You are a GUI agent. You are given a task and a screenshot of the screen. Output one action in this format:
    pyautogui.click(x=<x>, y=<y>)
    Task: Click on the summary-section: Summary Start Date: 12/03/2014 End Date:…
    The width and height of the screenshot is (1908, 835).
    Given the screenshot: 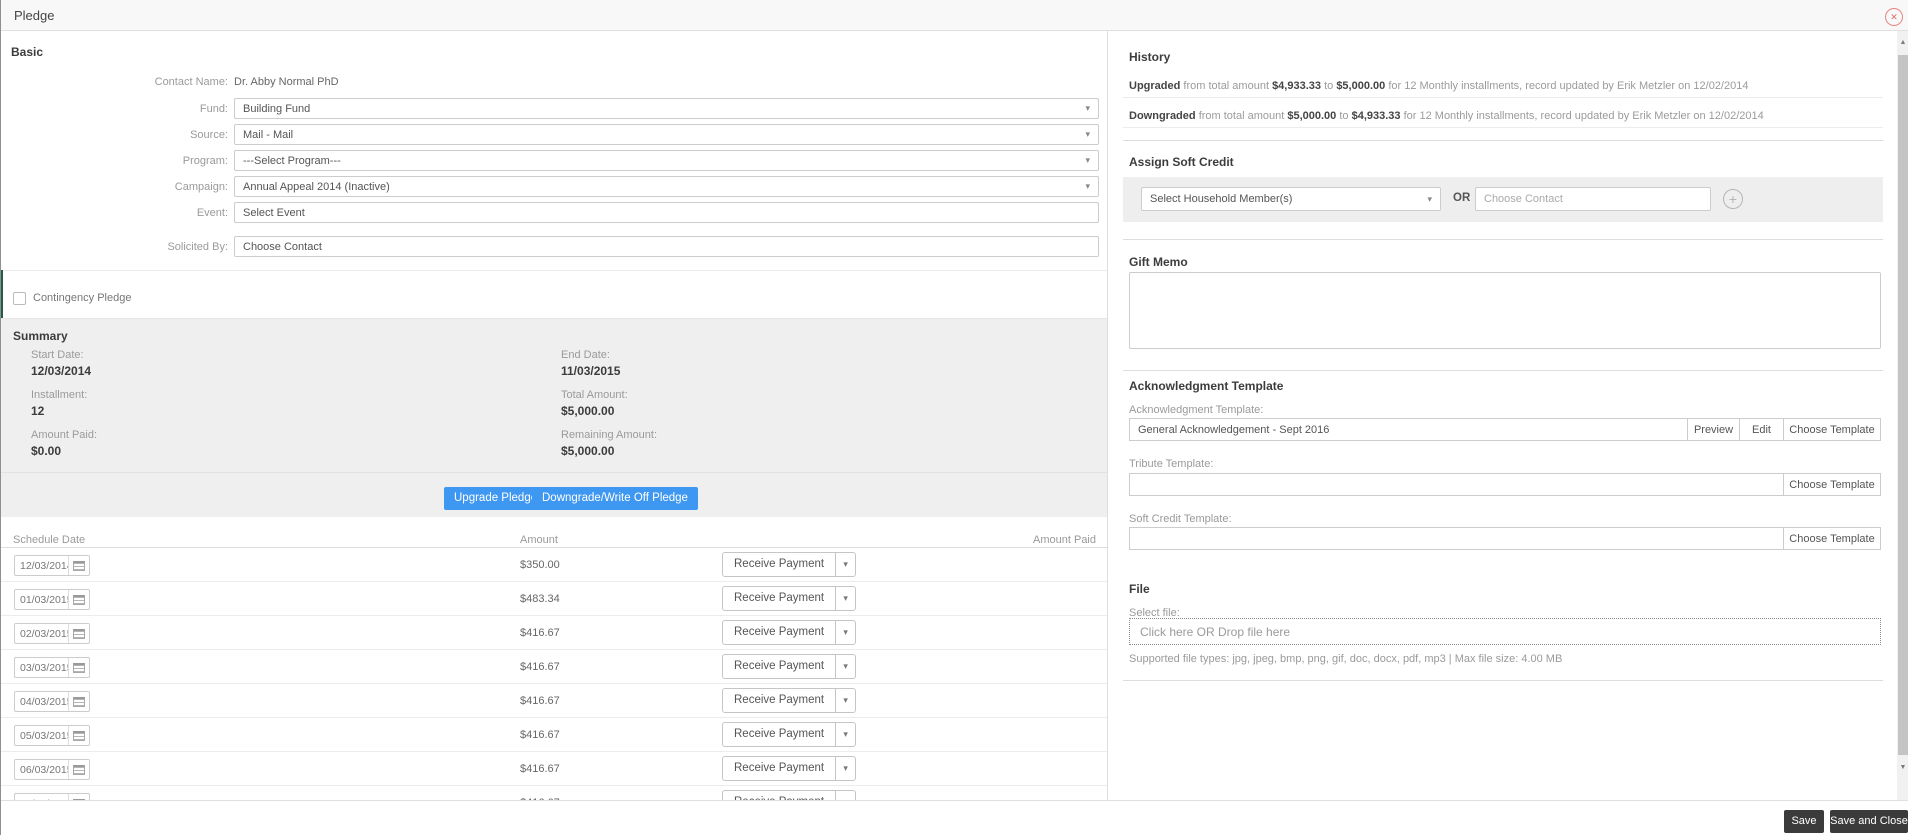 What is the action you would take?
    pyautogui.click(x=554, y=395)
    